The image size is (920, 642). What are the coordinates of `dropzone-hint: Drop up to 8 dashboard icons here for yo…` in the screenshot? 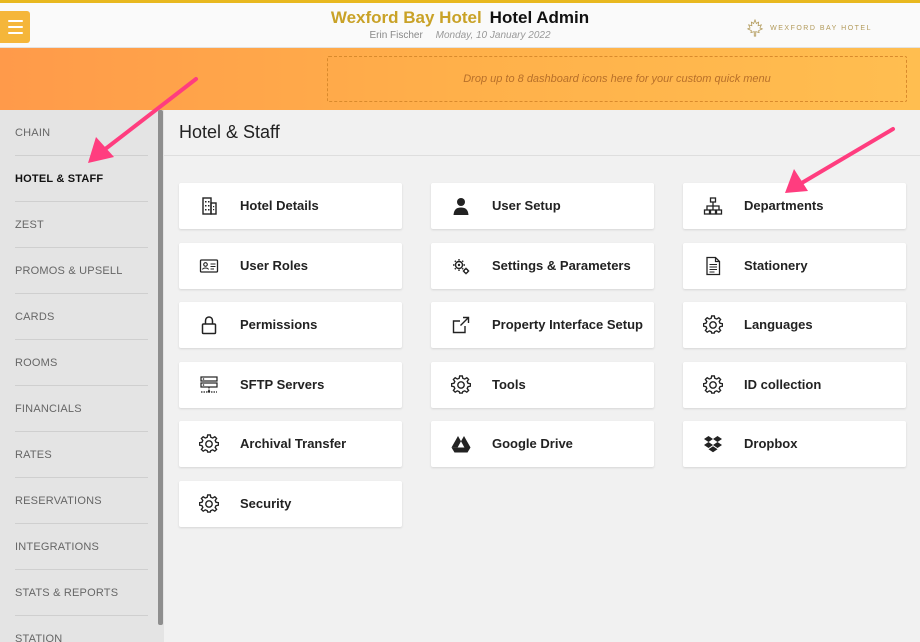 It's located at (617, 79).